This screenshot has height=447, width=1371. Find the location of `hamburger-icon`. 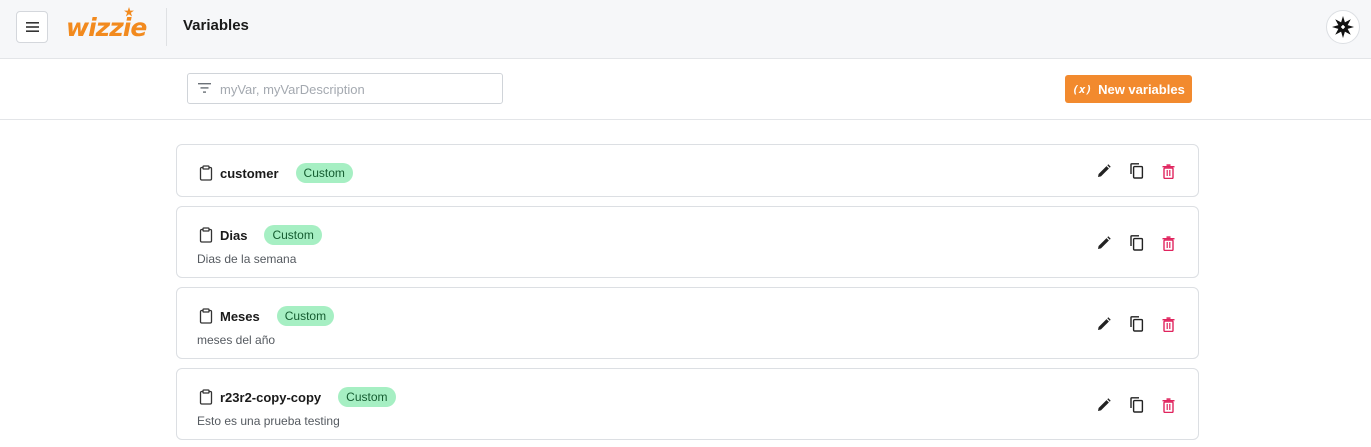

hamburger-icon is located at coordinates (32, 27).